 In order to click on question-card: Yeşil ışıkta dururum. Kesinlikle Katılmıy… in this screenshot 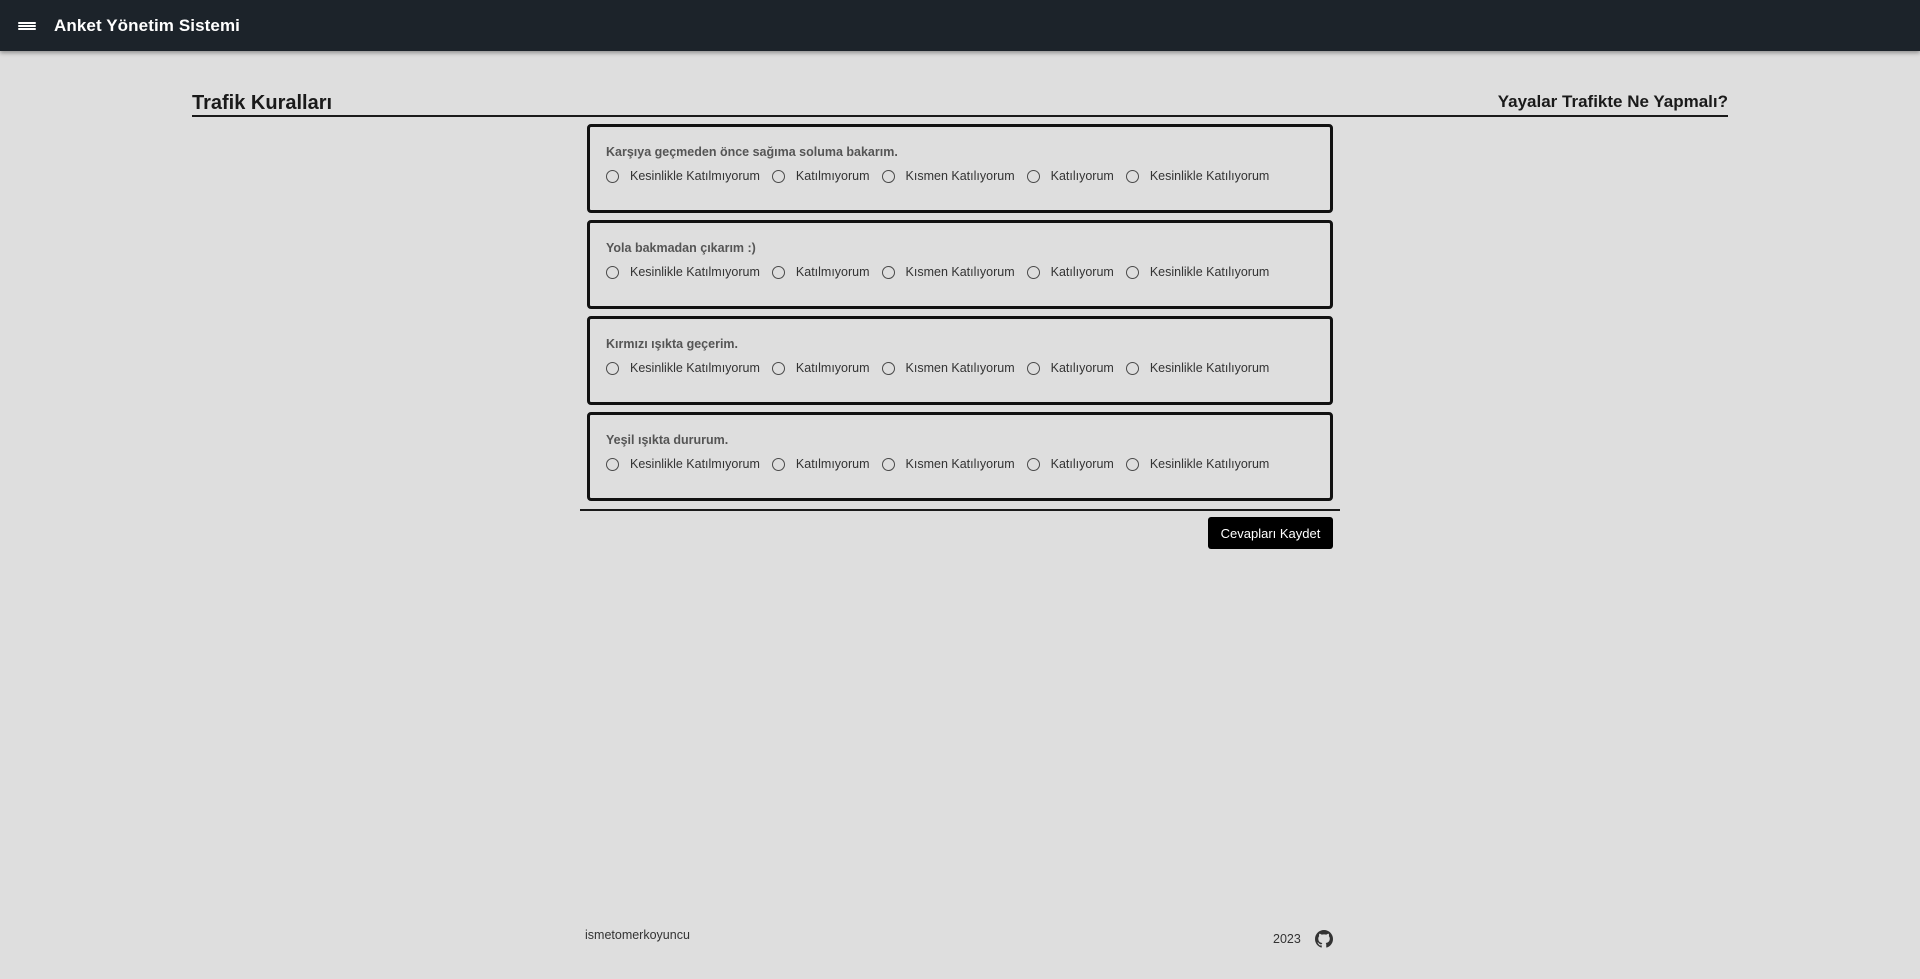, I will do `click(960, 456)`.